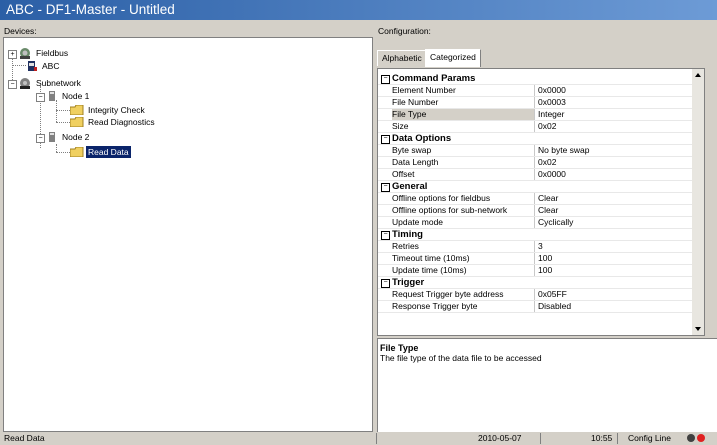  I want to click on tab-alphabetic: Alphabetic, so click(402, 58).